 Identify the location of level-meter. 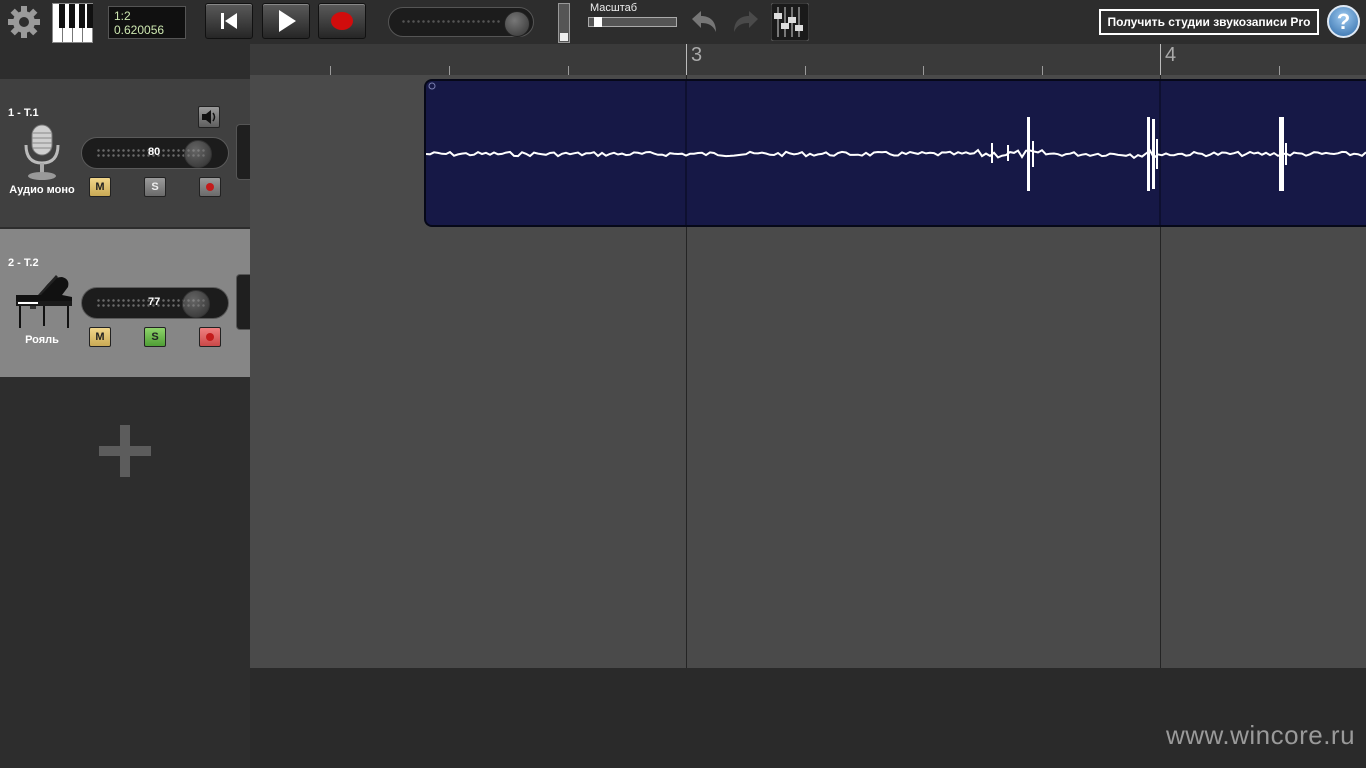
(564, 23).